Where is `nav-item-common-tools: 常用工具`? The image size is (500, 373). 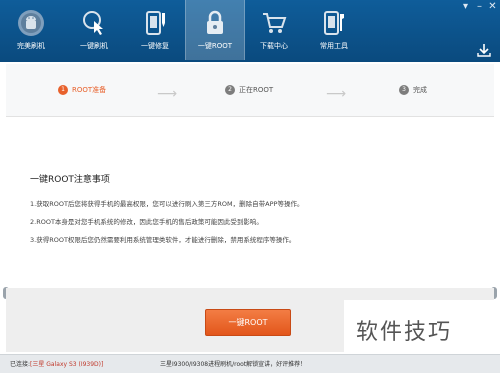 nav-item-common-tools: 常用工具 is located at coordinates (334, 30).